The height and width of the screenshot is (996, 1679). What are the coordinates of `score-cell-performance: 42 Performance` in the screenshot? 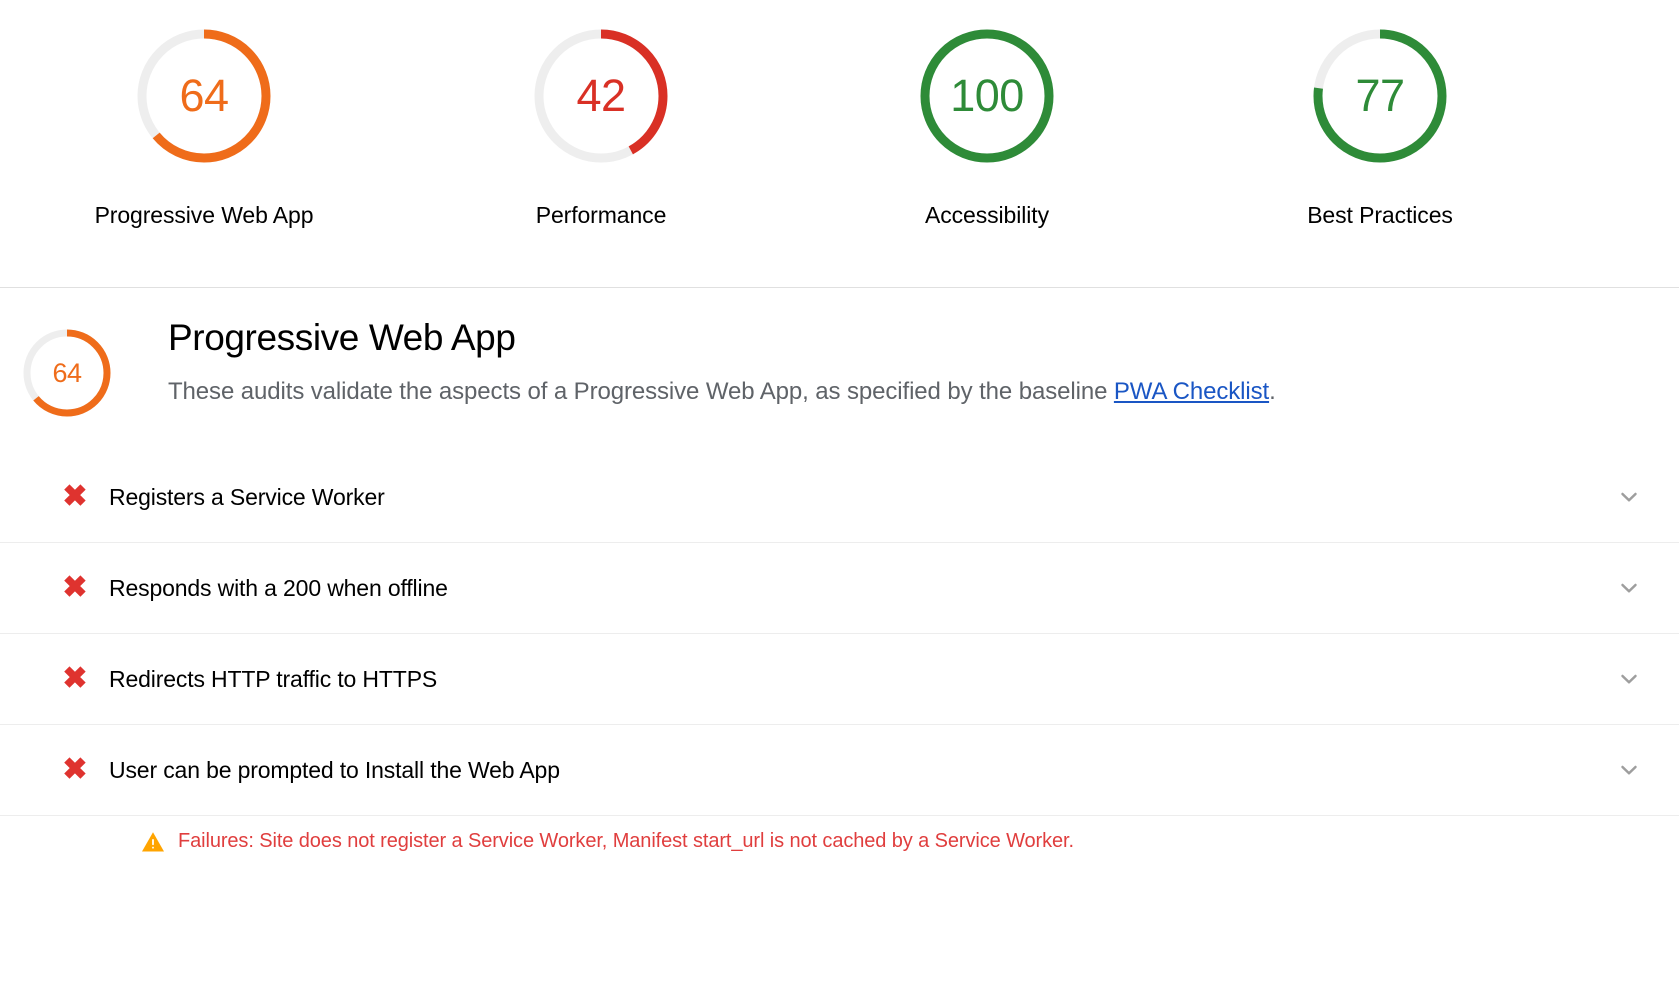 It's located at (601, 123).